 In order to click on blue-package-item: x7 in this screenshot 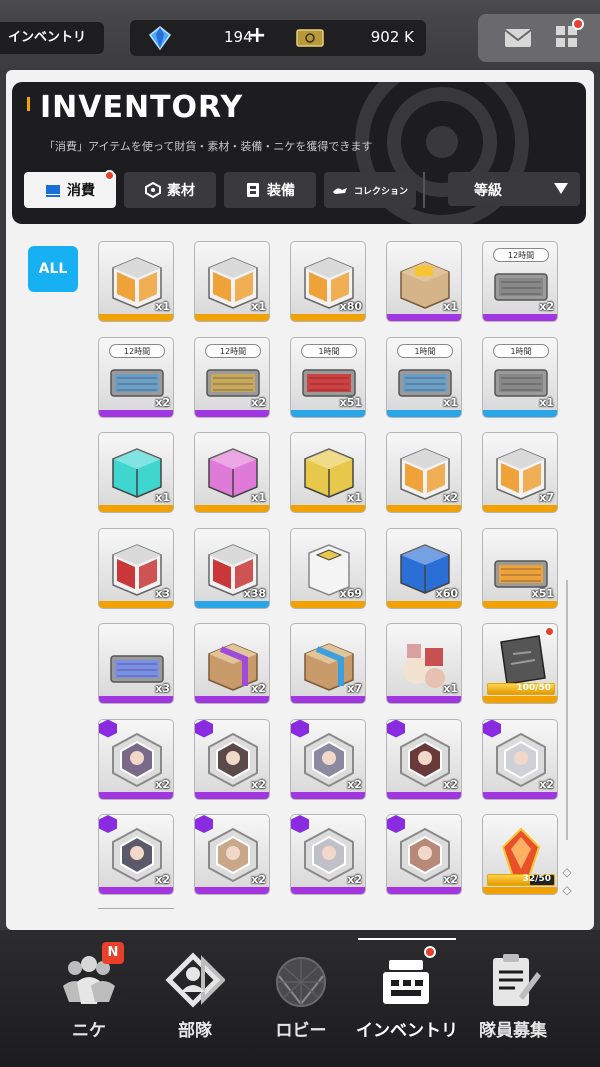, I will do `click(328, 663)`.